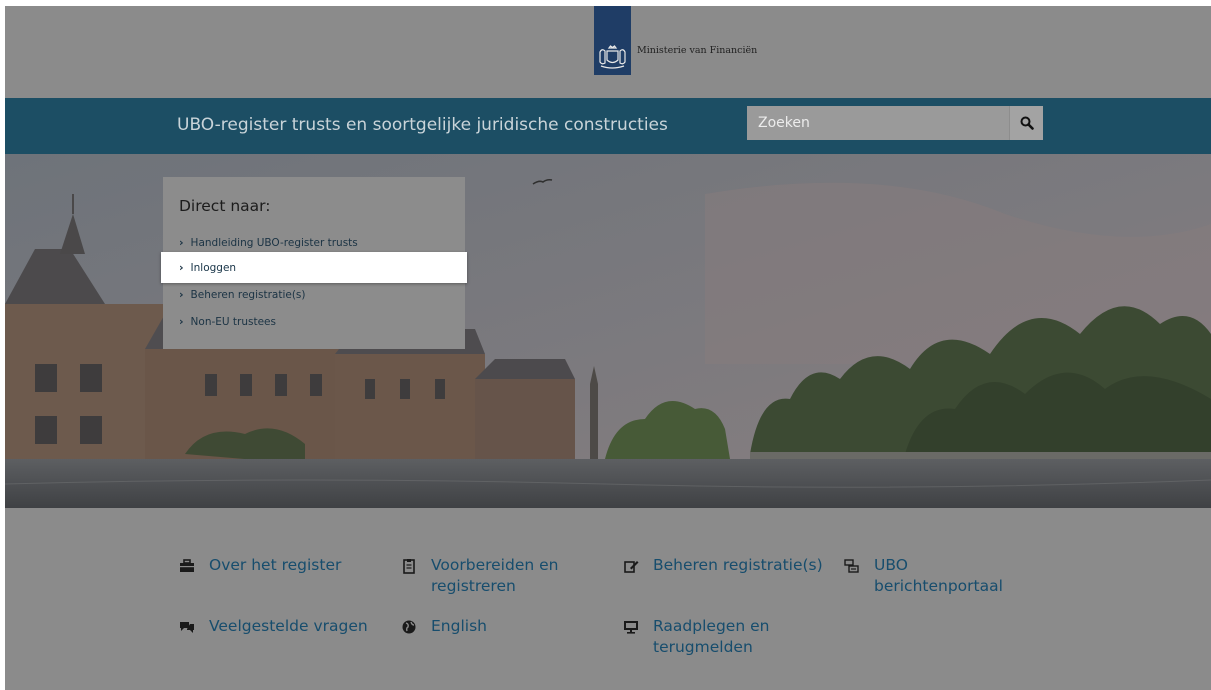 The height and width of the screenshot is (690, 1211). What do you see at coordinates (213, 267) in the screenshot?
I see `direct-link-label: Inloggen` at bounding box center [213, 267].